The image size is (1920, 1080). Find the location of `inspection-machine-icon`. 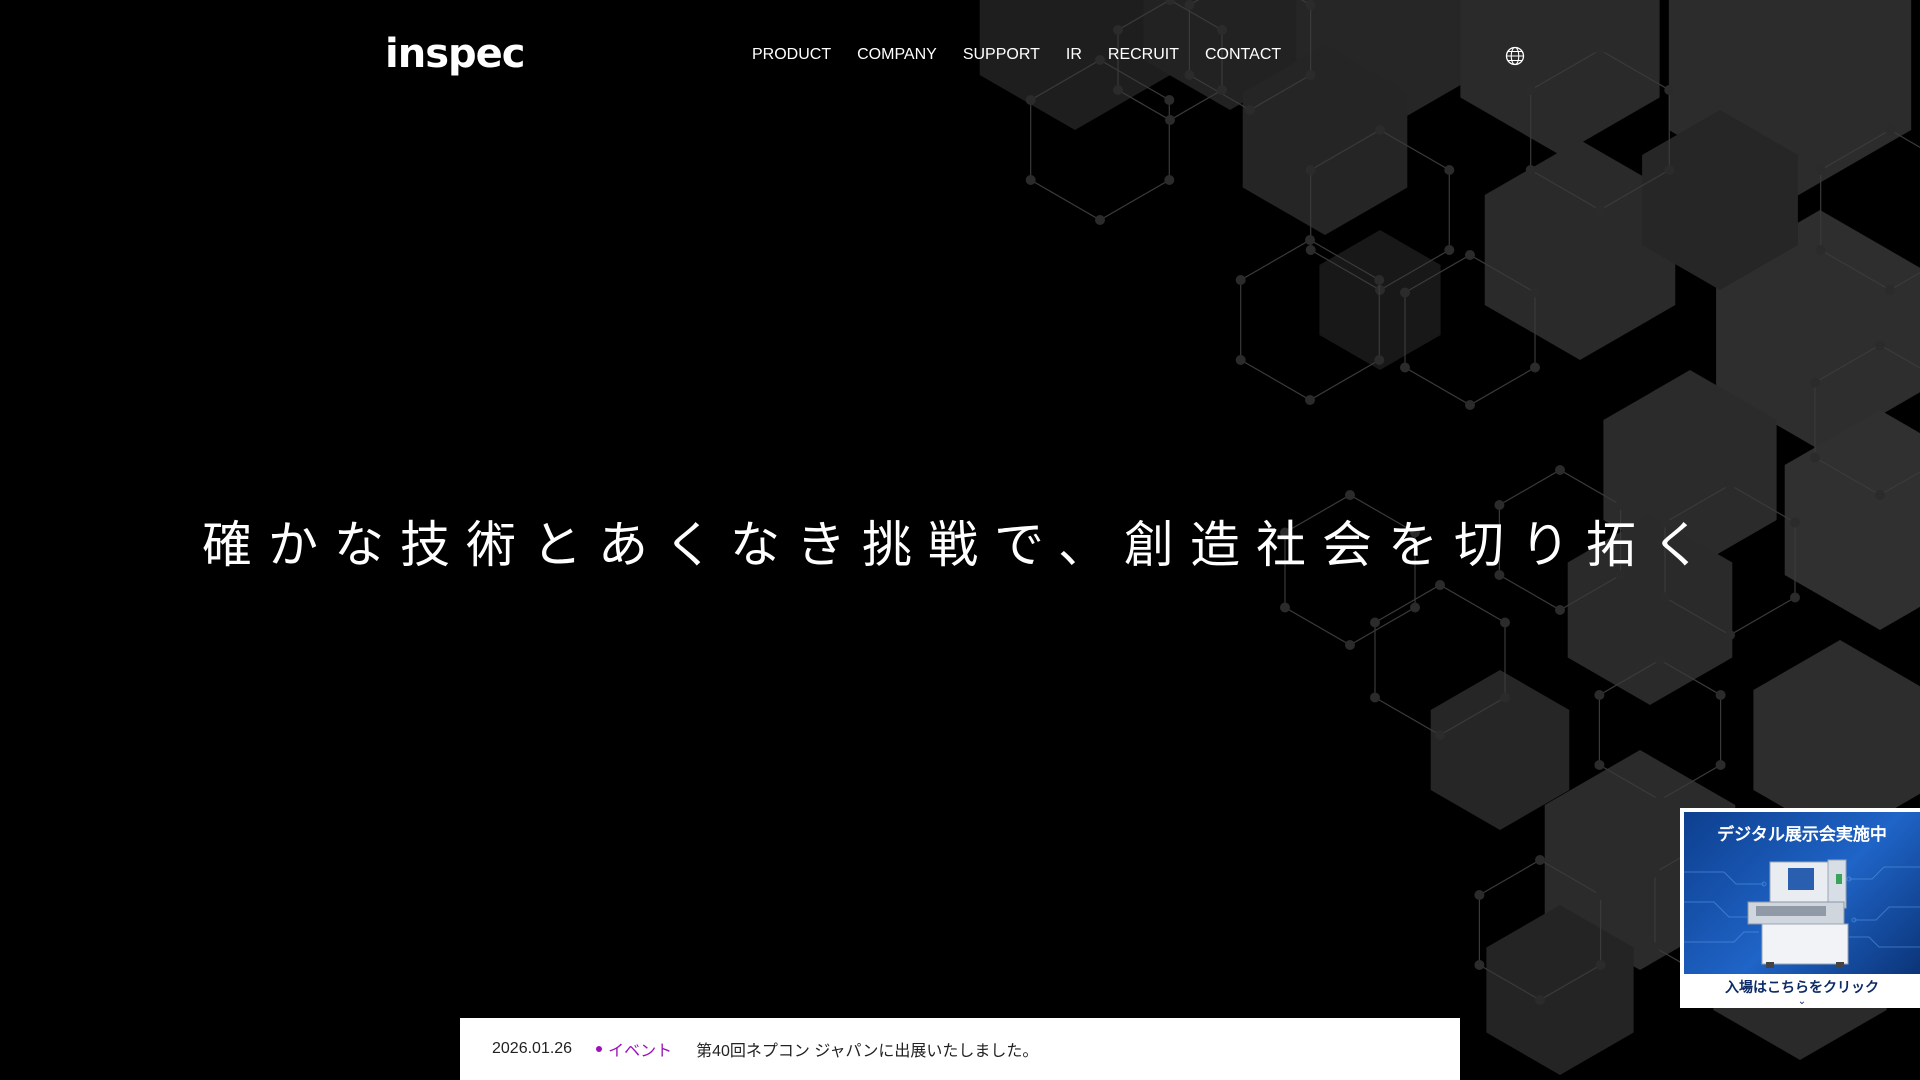

inspection-machine-icon is located at coordinates (1798, 913).